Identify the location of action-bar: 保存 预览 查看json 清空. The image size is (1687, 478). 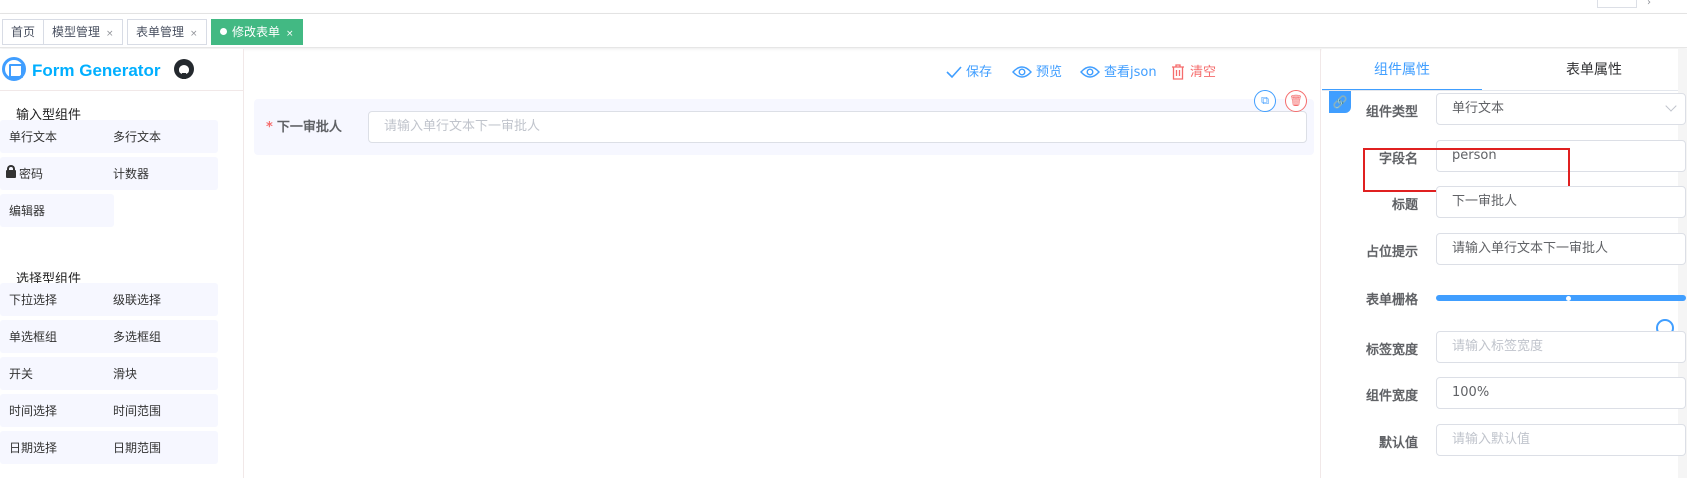
(783, 70).